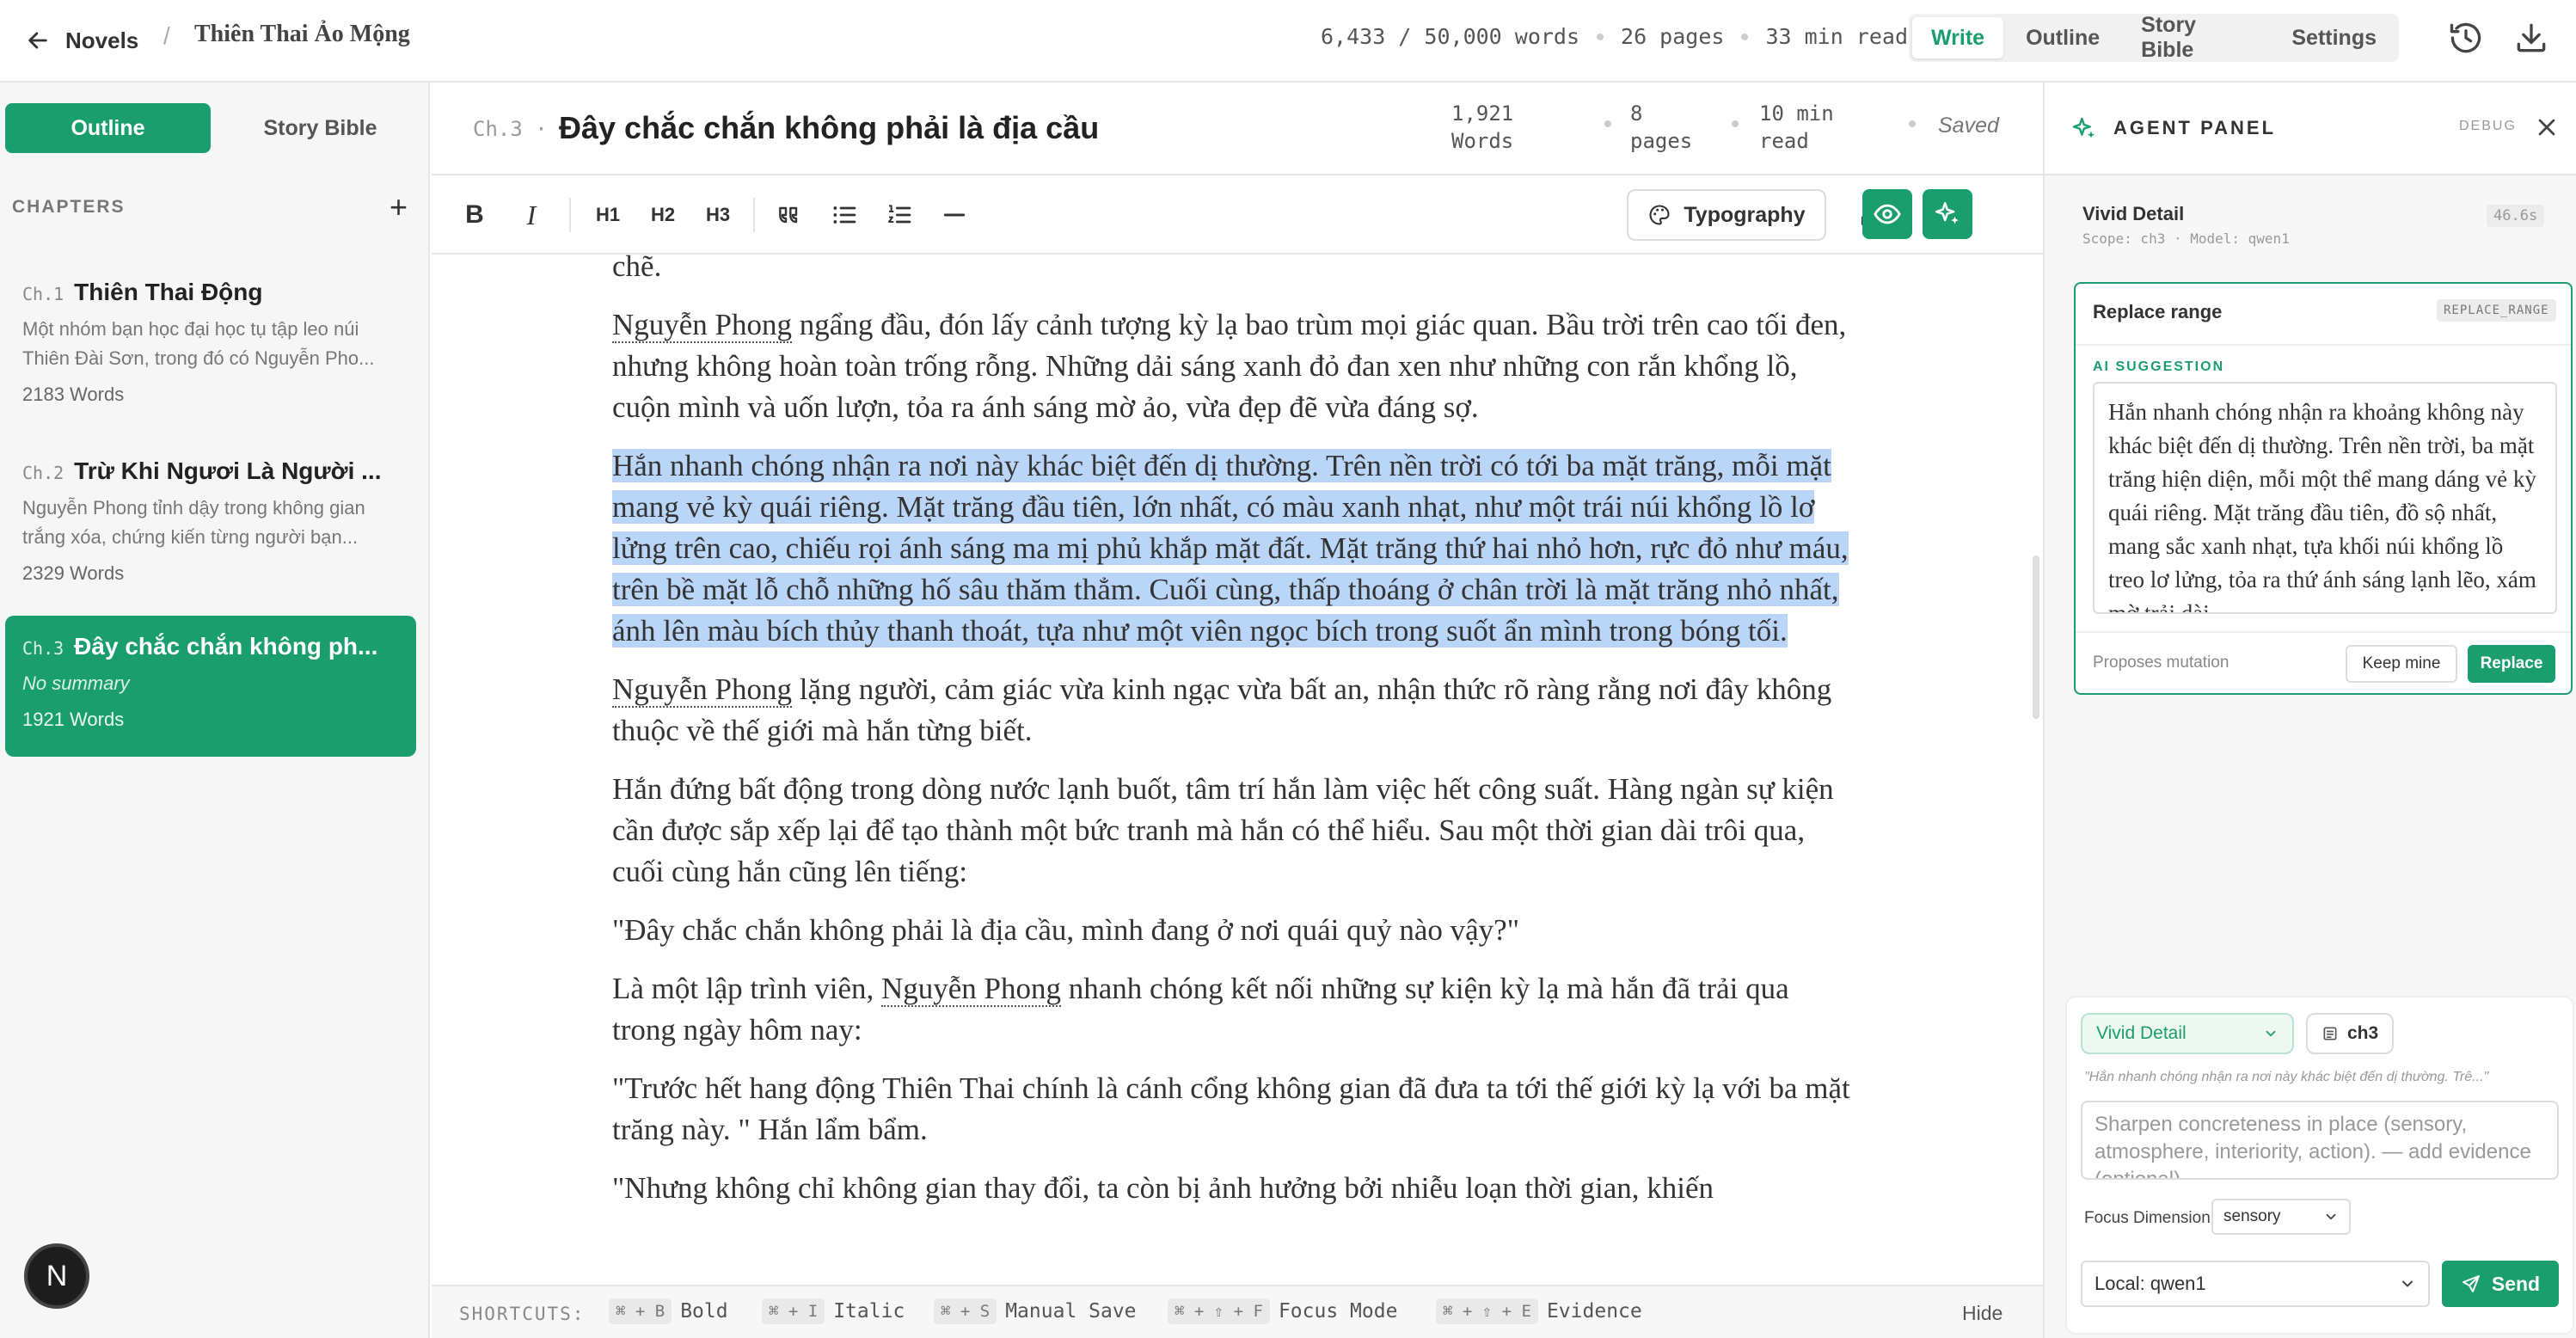  What do you see at coordinates (2084, 129) in the screenshot?
I see `agent-sparkle-icon` at bounding box center [2084, 129].